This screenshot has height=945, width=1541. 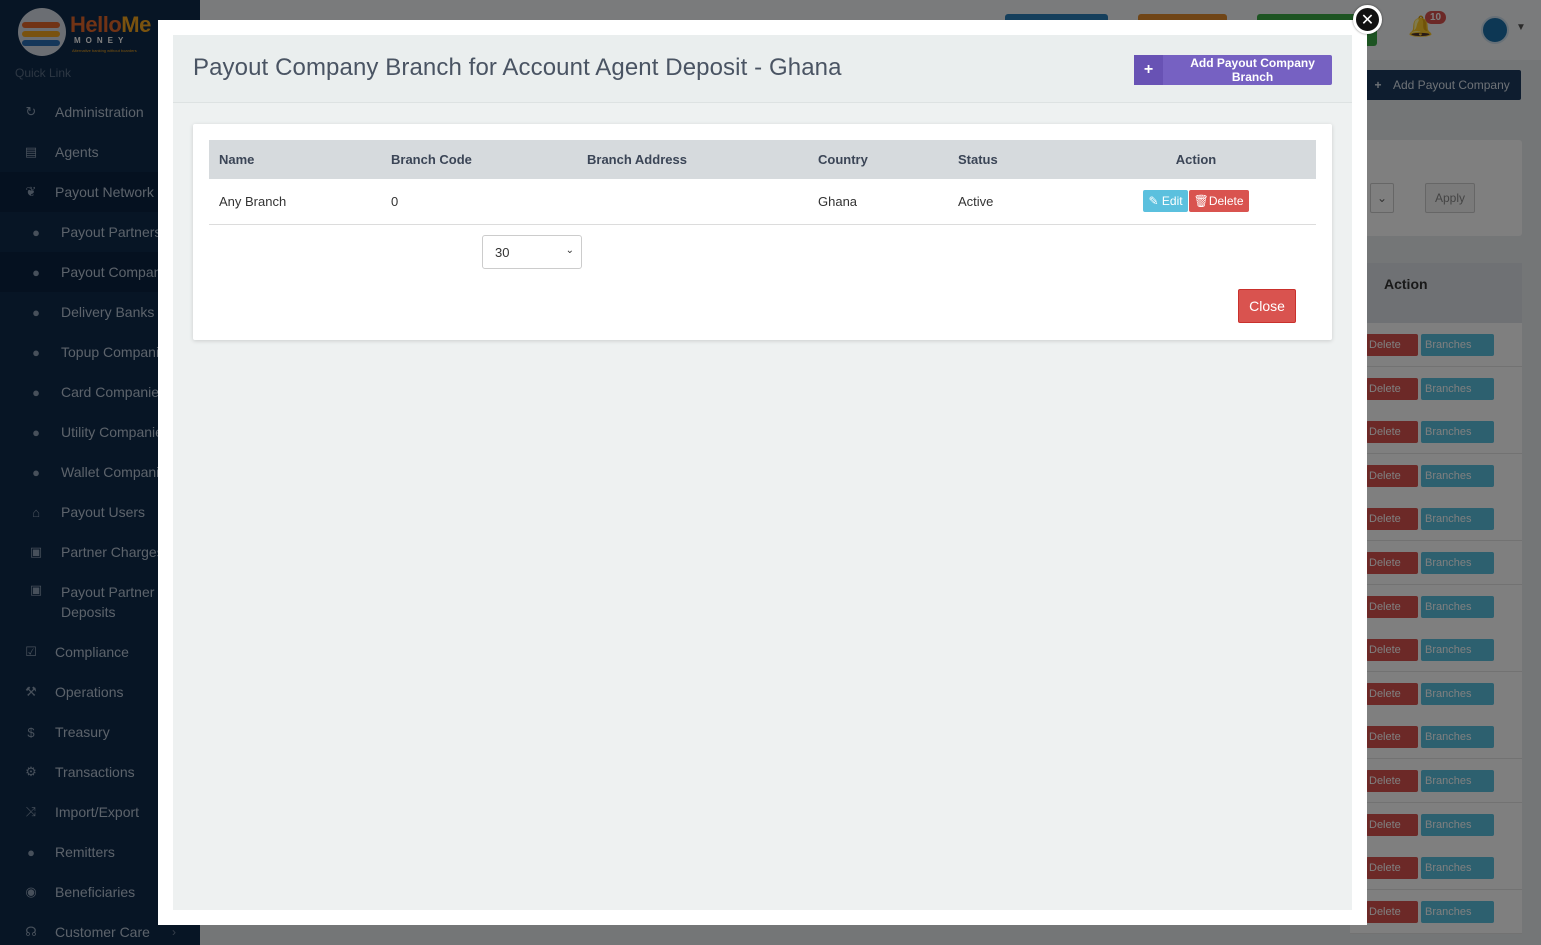 I want to click on cell-country: Ghana, so click(x=878, y=202).